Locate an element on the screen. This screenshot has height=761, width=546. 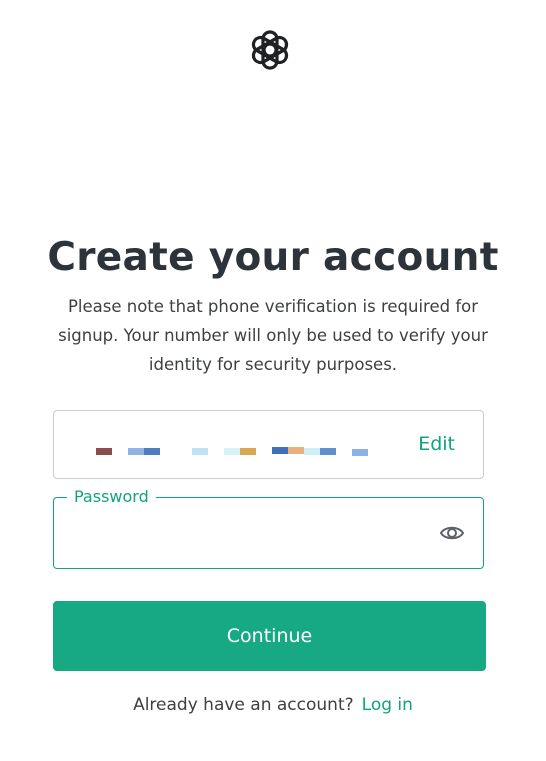
login-link: Log in is located at coordinates (387, 705).